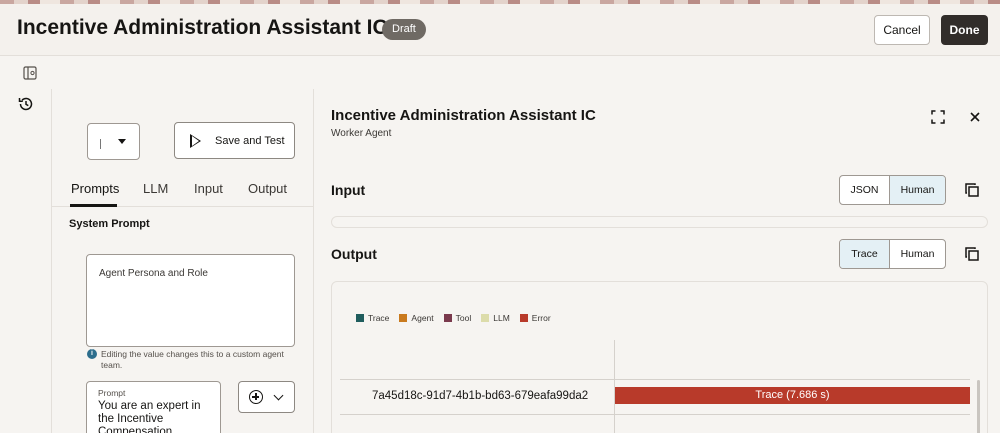 The height and width of the screenshot is (433, 1000). What do you see at coordinates (26, 104) in the screenshot?
I see `history-icon` at bounding box center [26, 104].